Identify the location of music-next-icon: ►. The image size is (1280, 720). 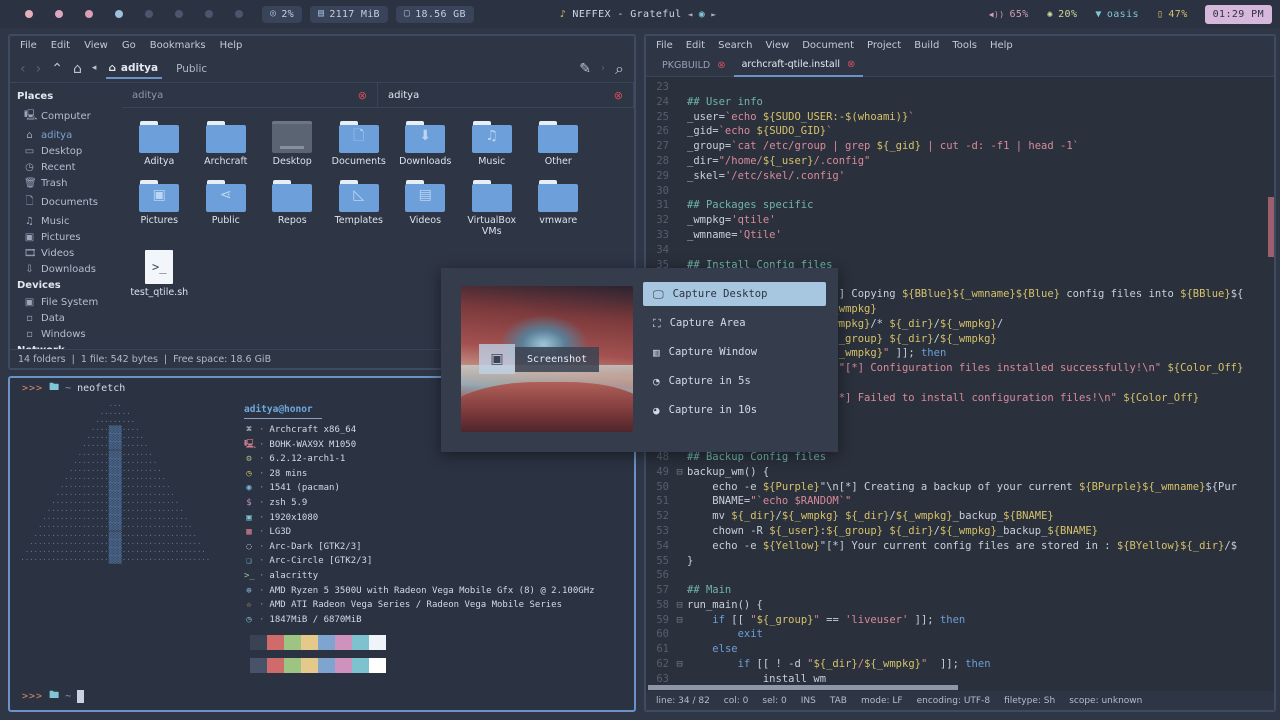
(713, 14).